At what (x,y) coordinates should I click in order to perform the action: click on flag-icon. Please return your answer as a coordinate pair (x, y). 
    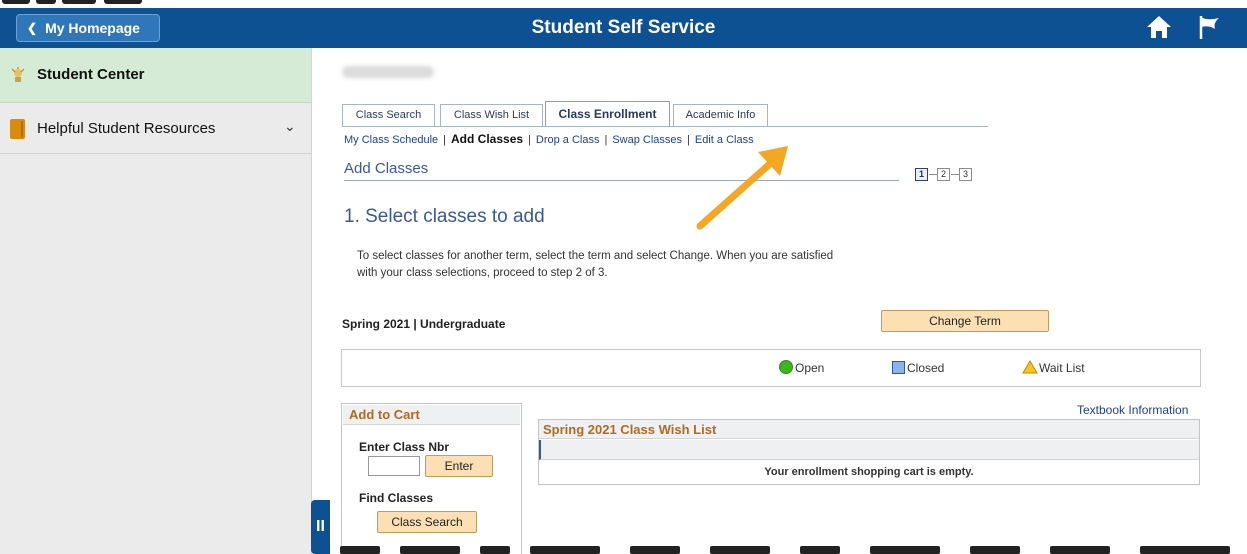
    Looking at the image, I should click on (1209, 27).